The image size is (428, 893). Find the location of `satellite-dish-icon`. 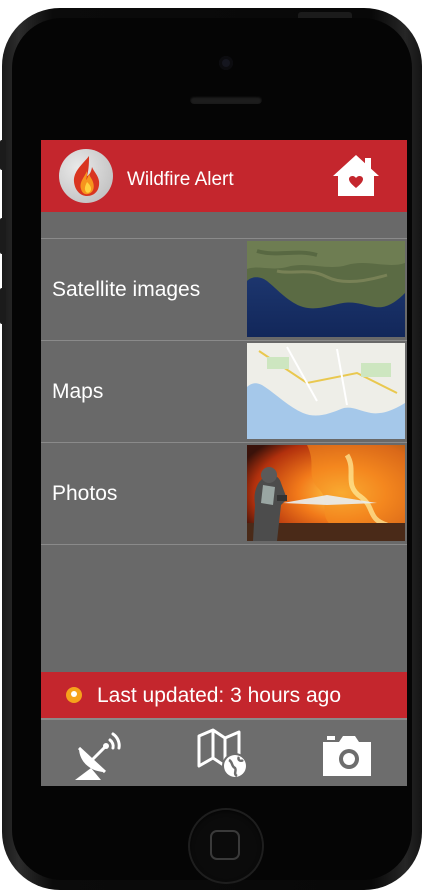

satellite-dish-icon is located at coordinates (99, 754).